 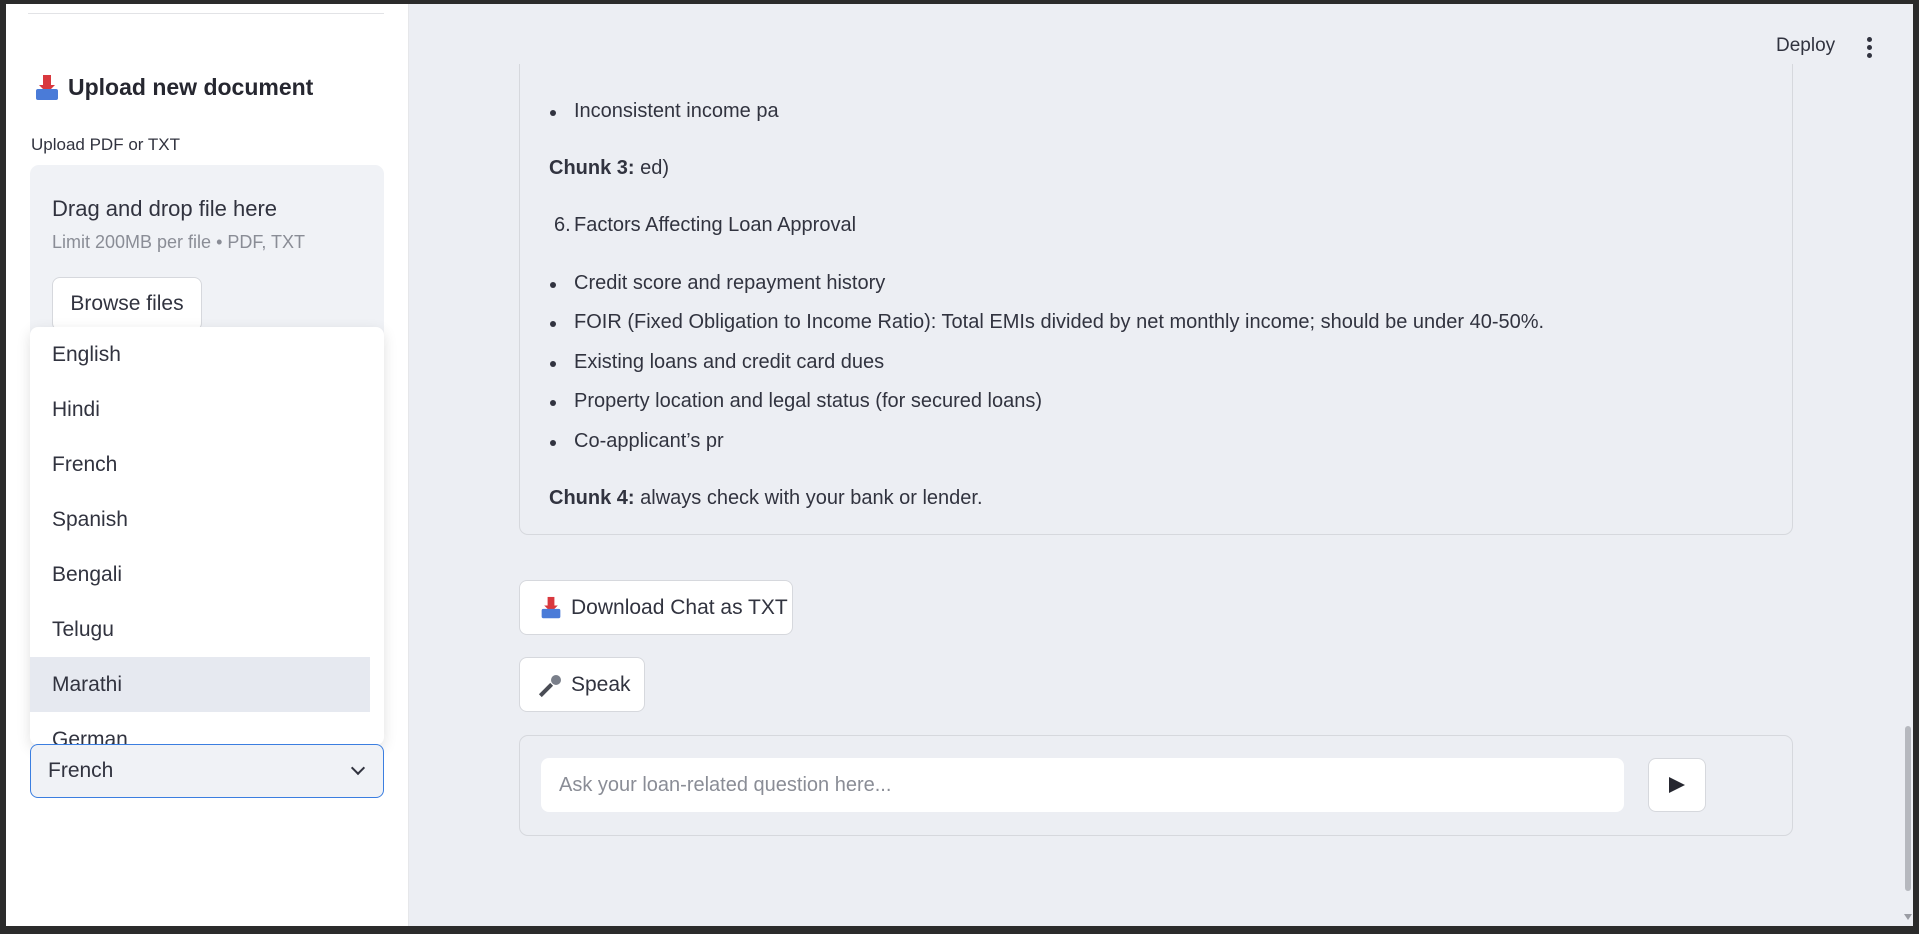 I want to click on divider, so click(x=206, y=13).